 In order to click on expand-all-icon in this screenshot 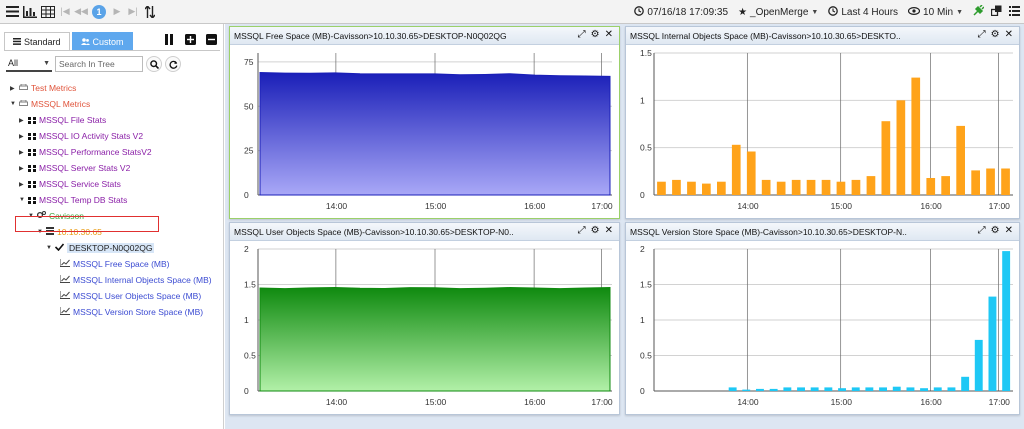, I will do `click(190, 39)`.